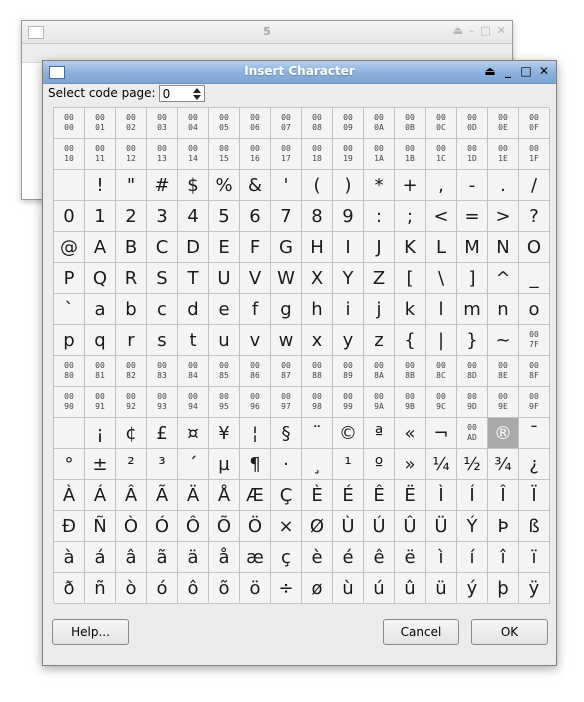  Describe the element at coordinates (379, 340) in the screenshot. I see `char-cell: z` at that location.